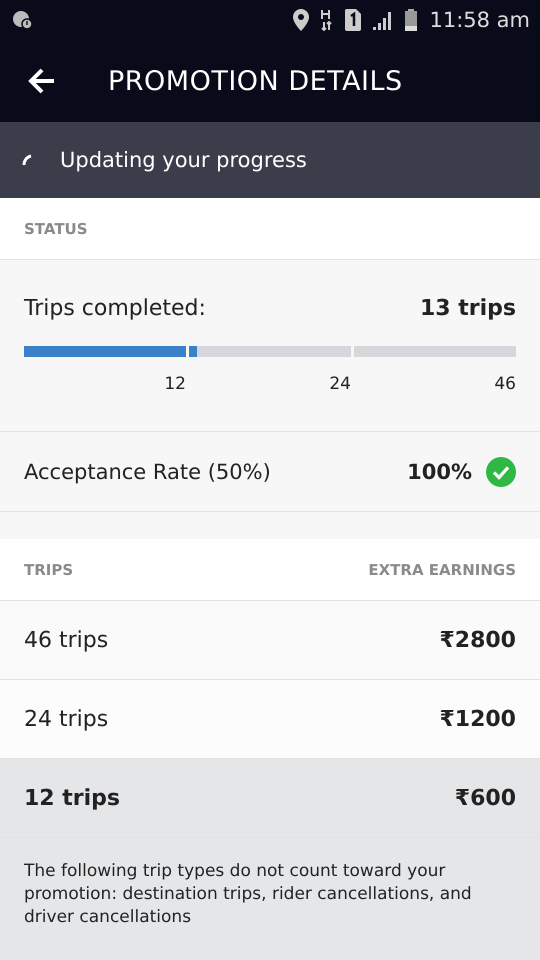 This screenshot has height=960, width=540. I want to click on tick-label: 24, so click(340, 384).